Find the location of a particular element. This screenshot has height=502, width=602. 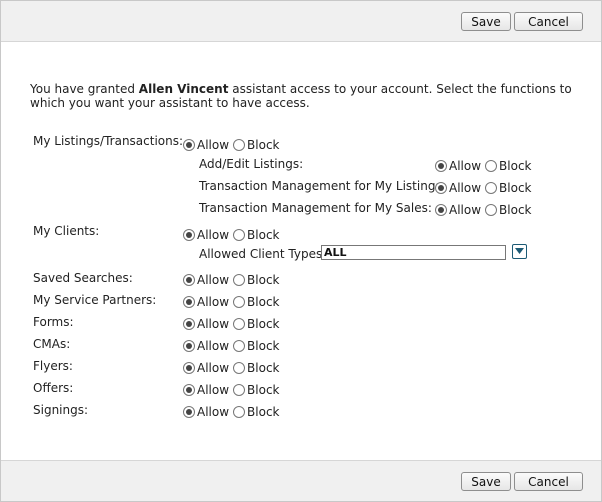

listings-radio-group: Allow Block is located at coordinates (233, 145).